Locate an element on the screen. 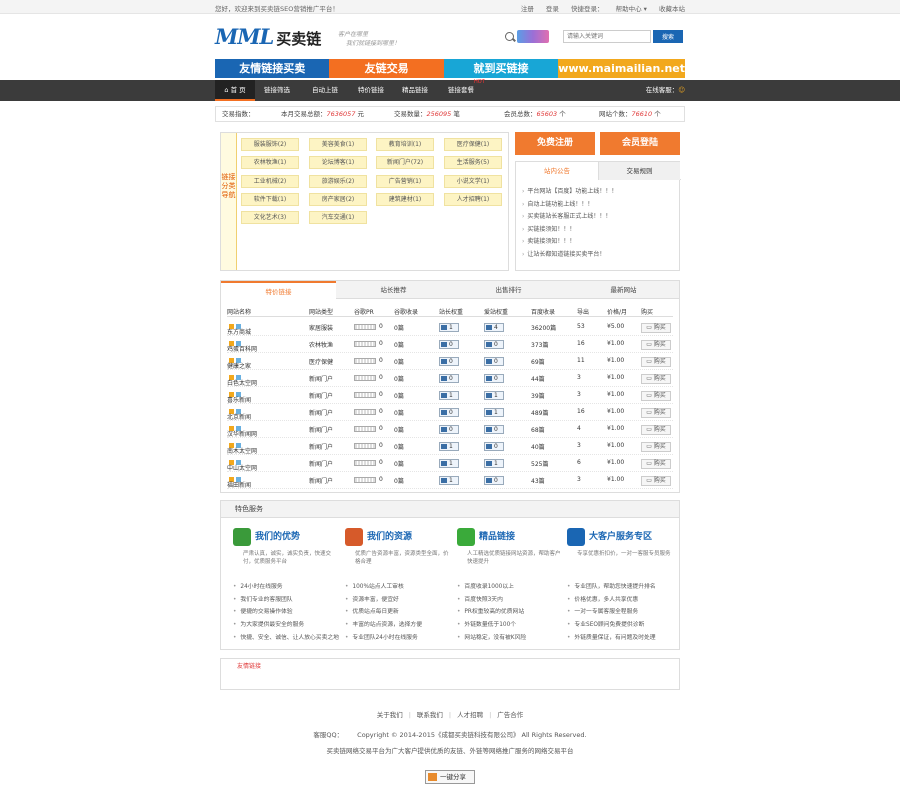  category-item: 文化艺术(3) is located at coordinates (270, 217).